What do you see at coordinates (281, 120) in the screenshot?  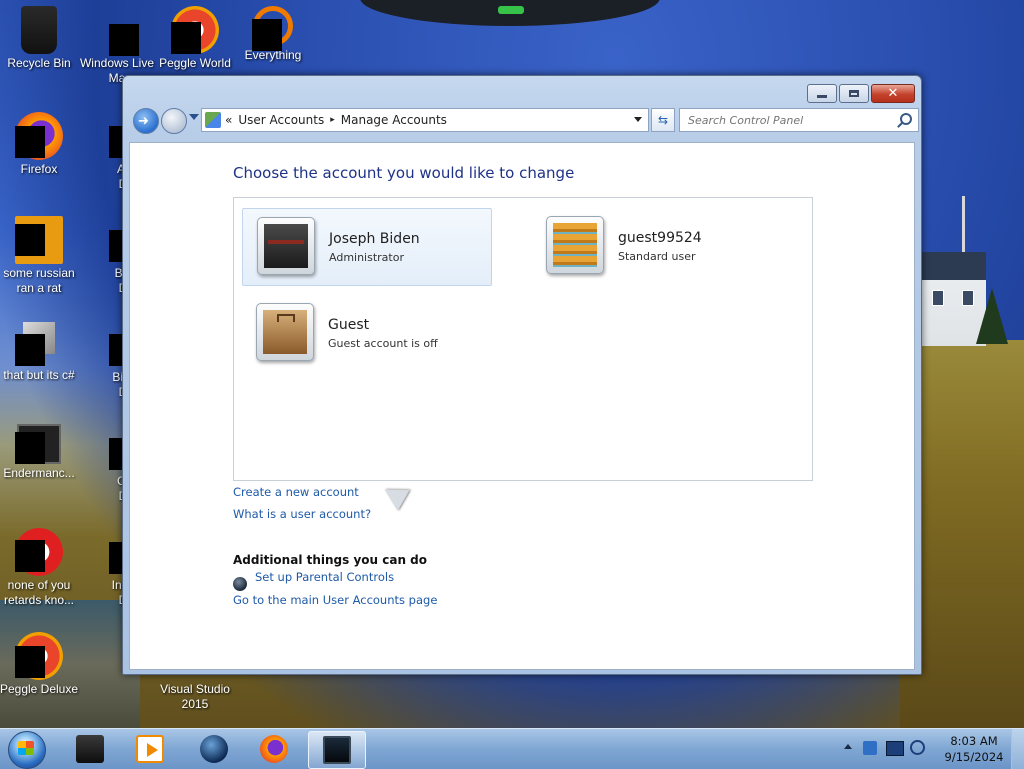 I see `breadcrumb-user-accounts: User Accounts` at bounding box center [281, 120].